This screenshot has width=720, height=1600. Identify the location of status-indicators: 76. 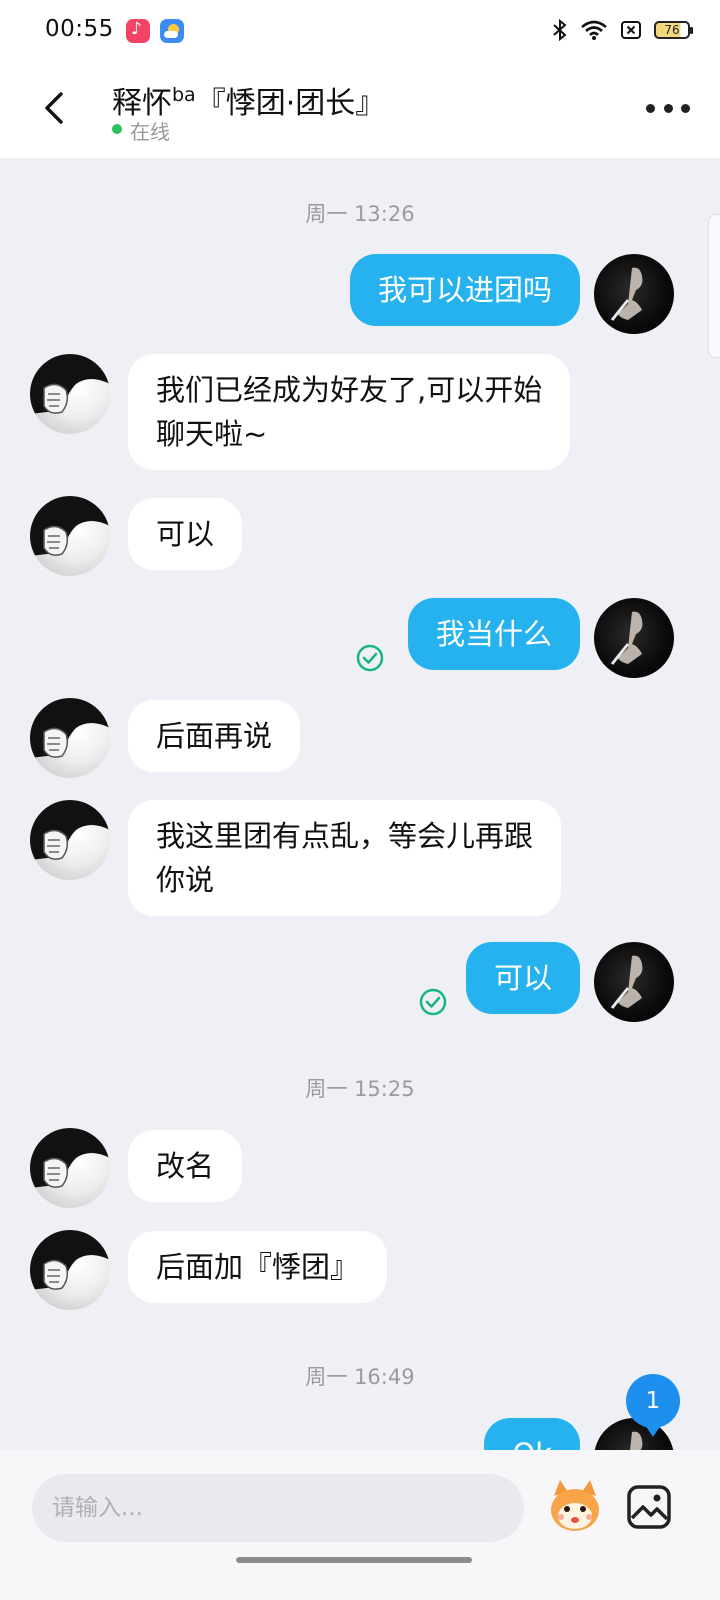
(622, 30).